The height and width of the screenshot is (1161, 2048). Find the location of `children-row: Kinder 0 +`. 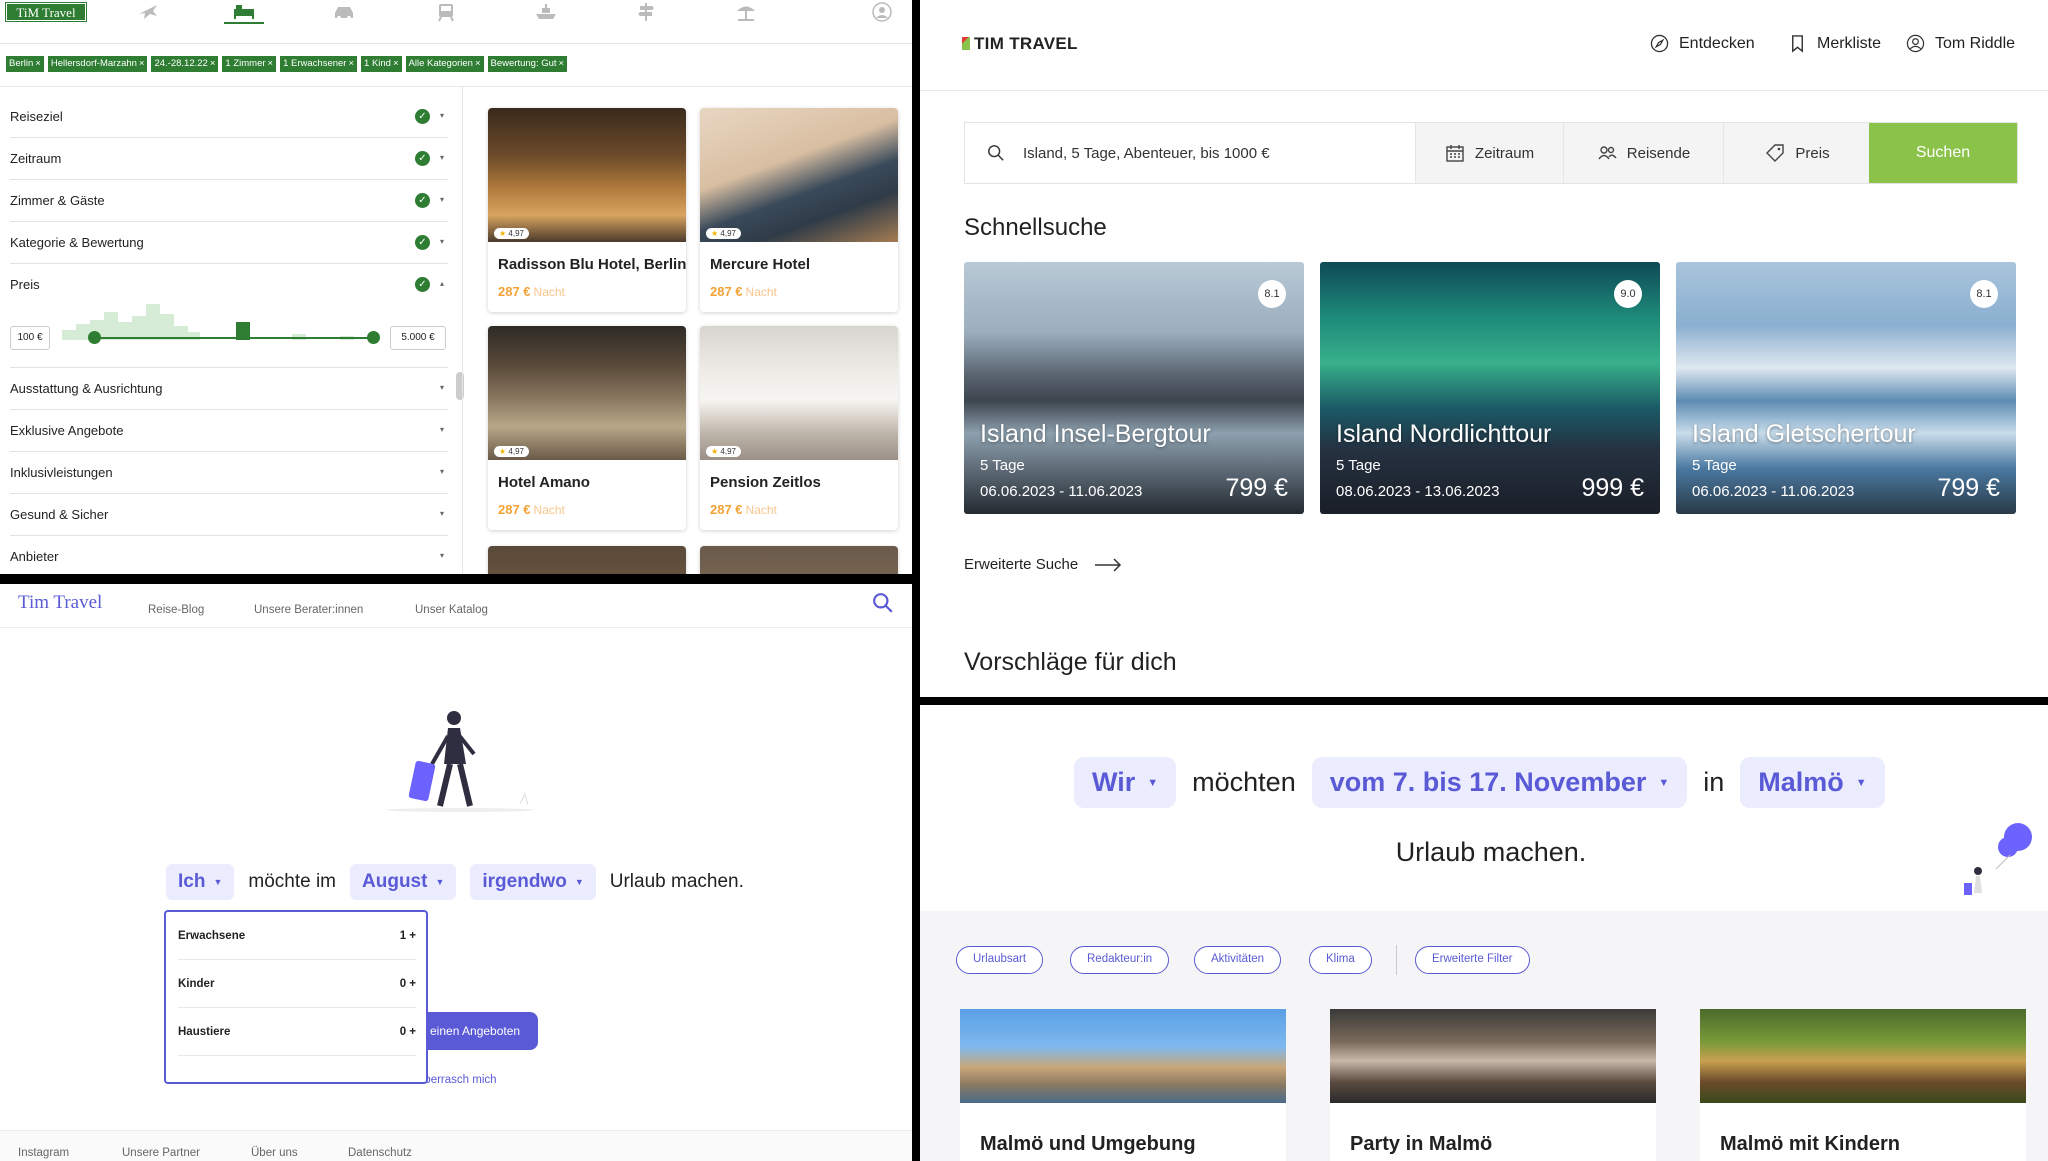

children-row: Kinder 0 + is located at coordinates (297, 984).